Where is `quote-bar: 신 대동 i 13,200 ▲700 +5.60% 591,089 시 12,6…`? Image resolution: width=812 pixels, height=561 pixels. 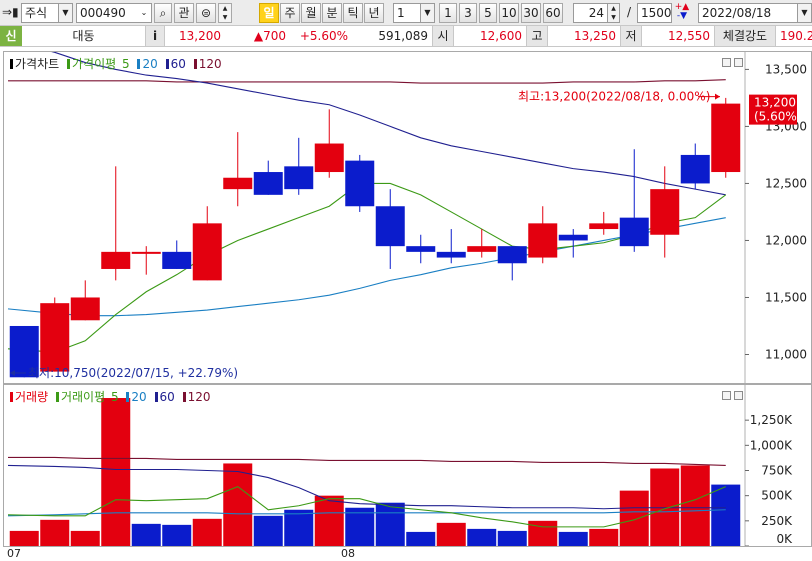
quote-bar: 신 대동 i 13,200 ▲700 +5.60% 591,089 시 12,6… is located at coordinates (406, 36).